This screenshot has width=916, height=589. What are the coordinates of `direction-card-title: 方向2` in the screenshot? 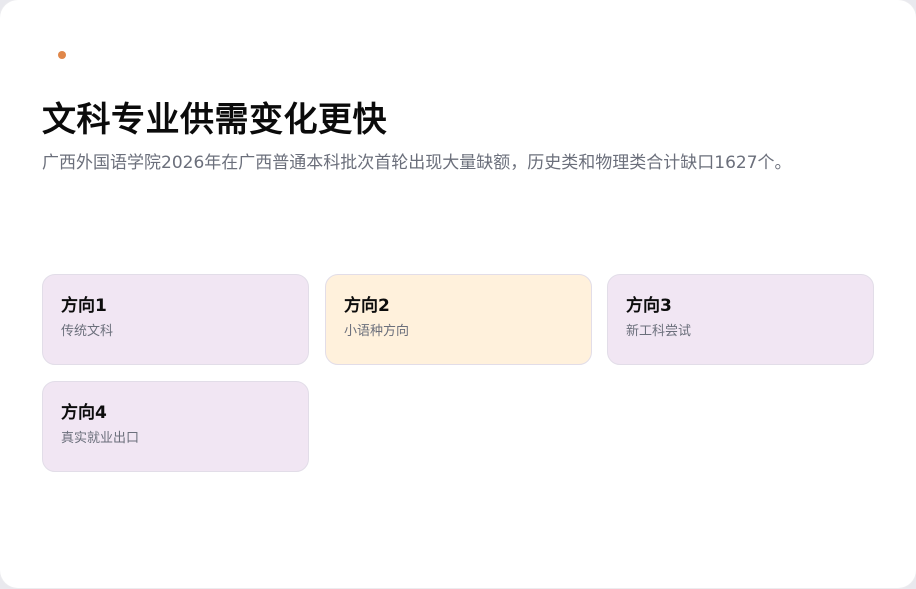 It's located at (367, 306).